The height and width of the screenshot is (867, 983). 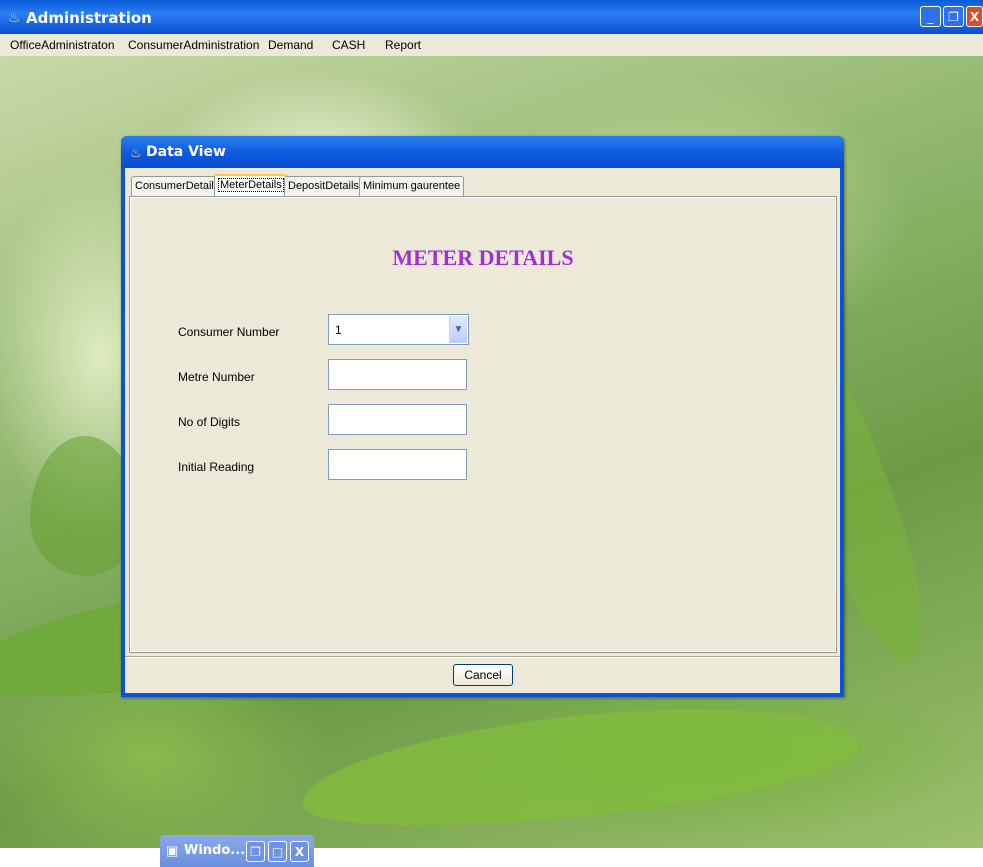 What do you see at coordinates (216, 467) in the screenshot?
I see `initial-reading-label: Initial Reading` at bounding box center [216, 467].